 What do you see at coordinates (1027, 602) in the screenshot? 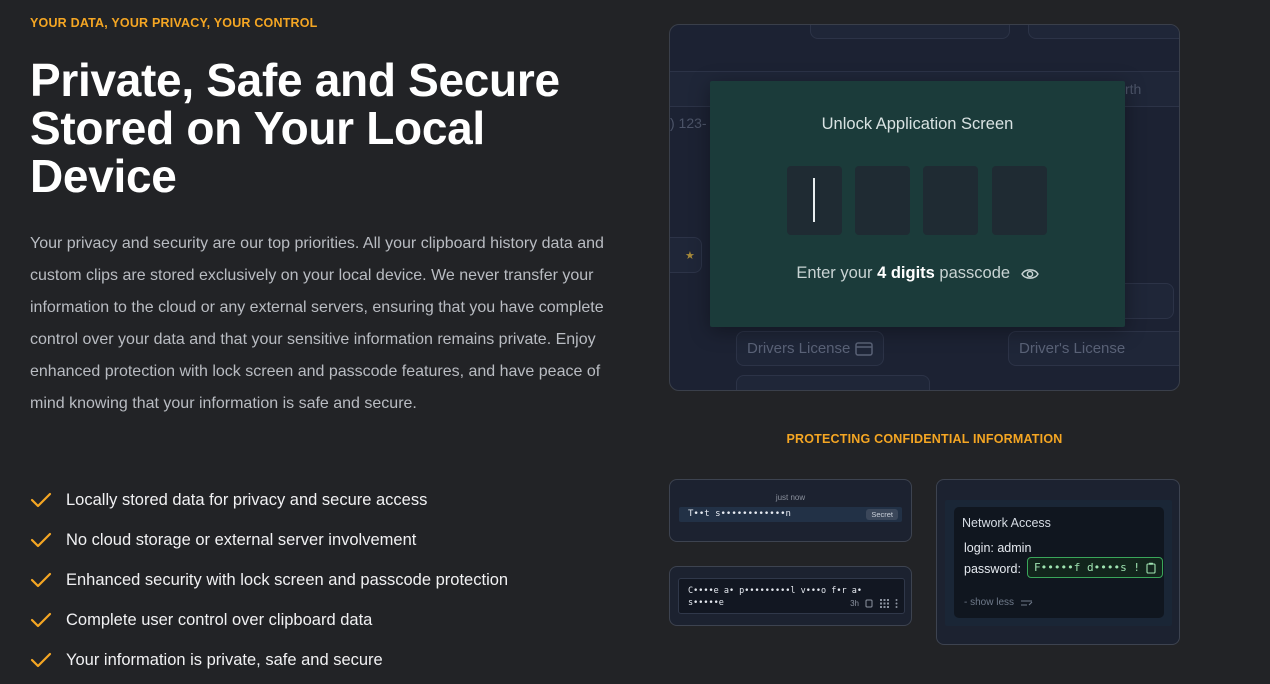
I see `collapse-icon` at bounding box center [1027, 602].